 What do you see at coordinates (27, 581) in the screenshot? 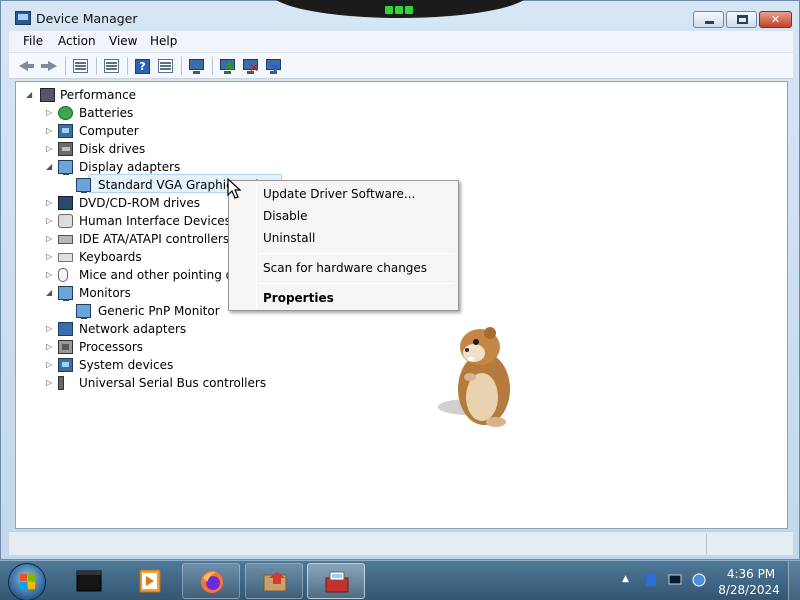
I see `start-button` at bounding box center [27, 581].